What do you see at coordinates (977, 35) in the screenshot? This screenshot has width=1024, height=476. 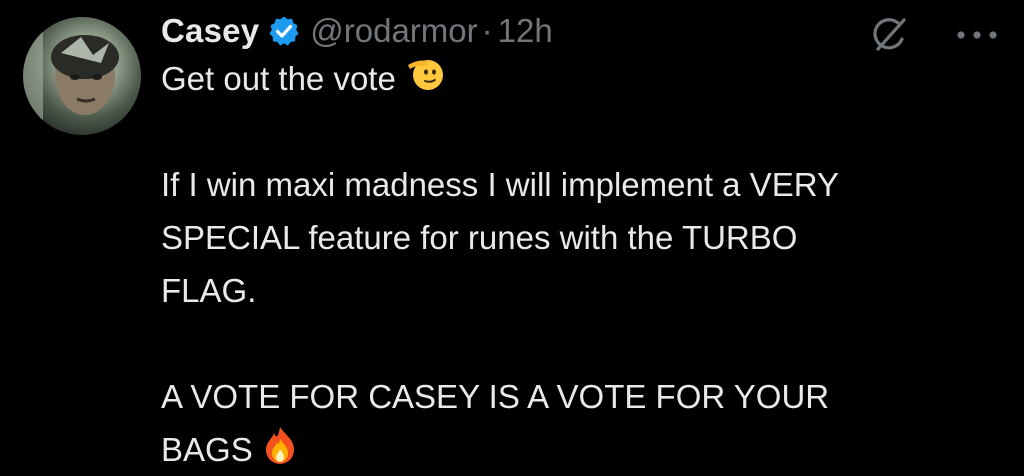 I see `more-options-icon` at bounding box center [977, 35].